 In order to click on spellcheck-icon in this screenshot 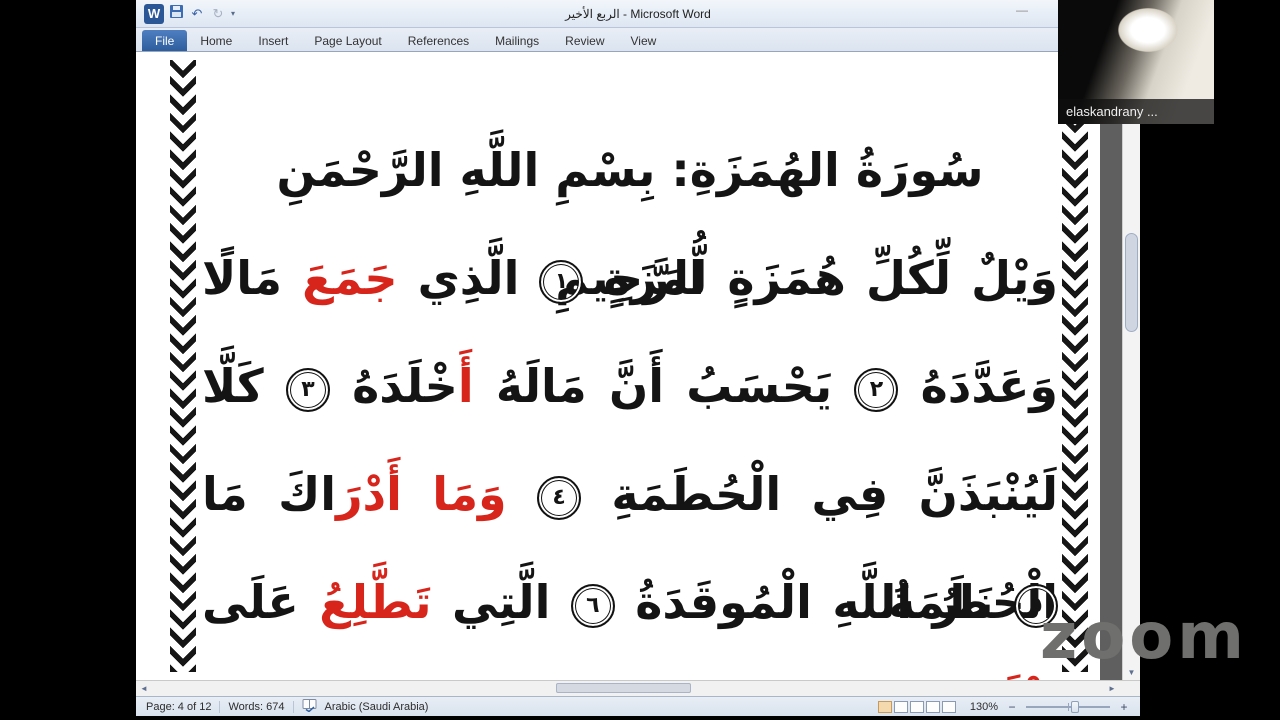, I will do `click(309, 706)`.